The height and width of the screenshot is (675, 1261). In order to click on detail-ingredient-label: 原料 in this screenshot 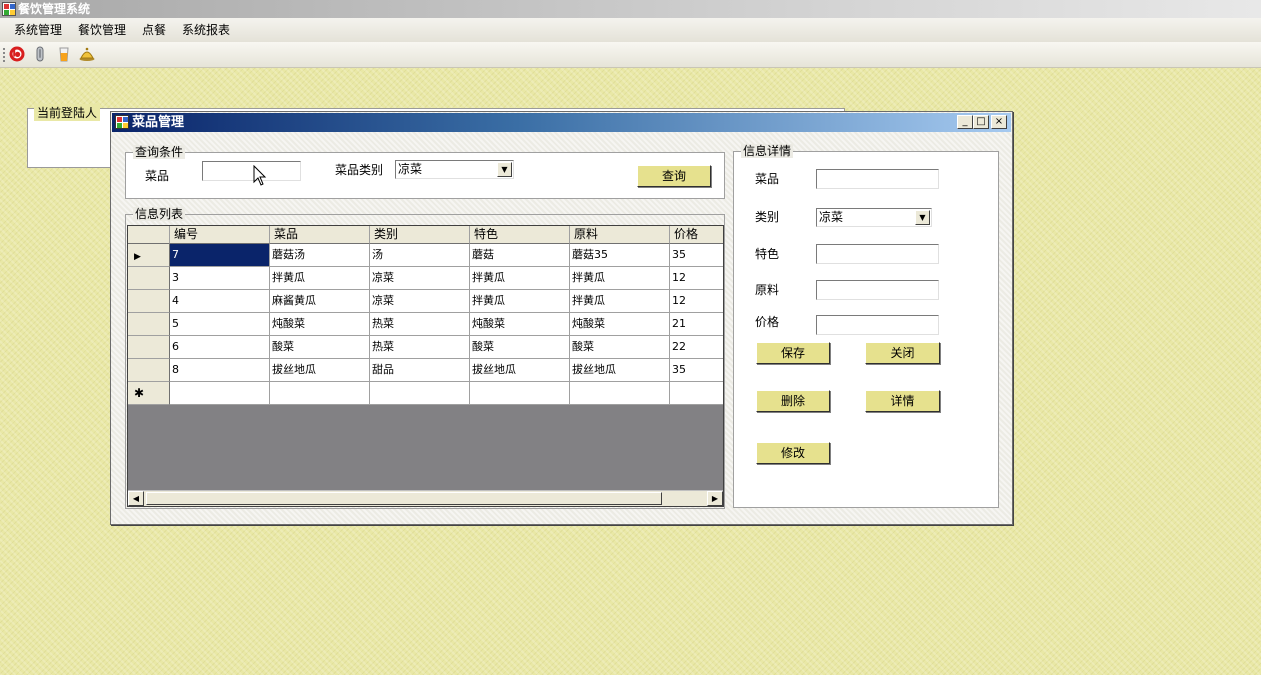, I will do `click(767, 290)`.